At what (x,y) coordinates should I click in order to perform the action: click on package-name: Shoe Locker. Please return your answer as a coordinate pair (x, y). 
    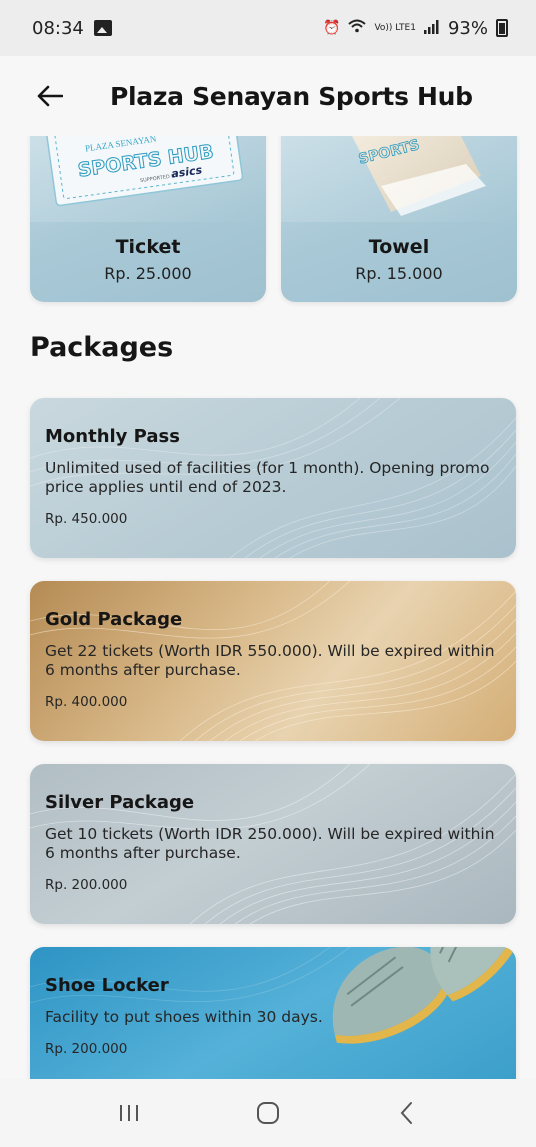
    Looking at the image, I should click on (107, 985).